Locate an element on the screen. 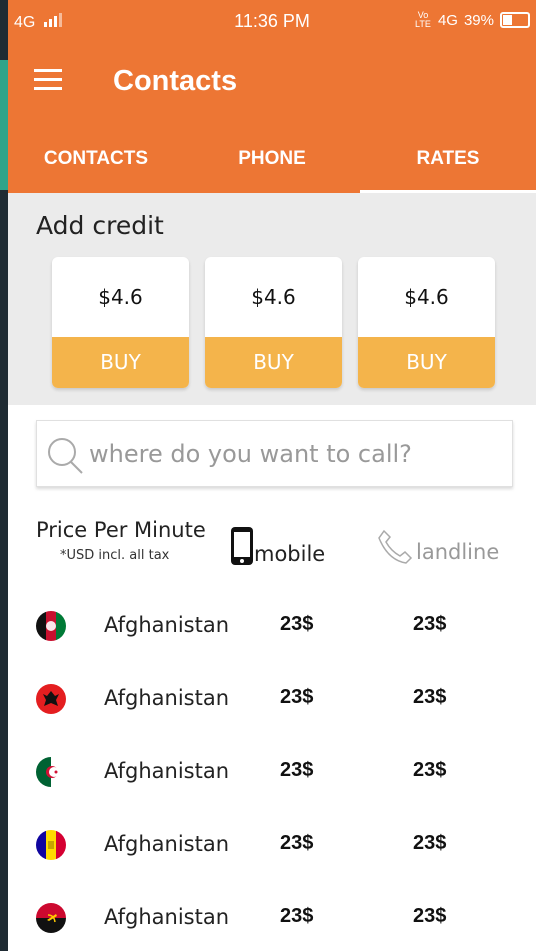  battery-percent: 39% is located at coordinates (478, 20).